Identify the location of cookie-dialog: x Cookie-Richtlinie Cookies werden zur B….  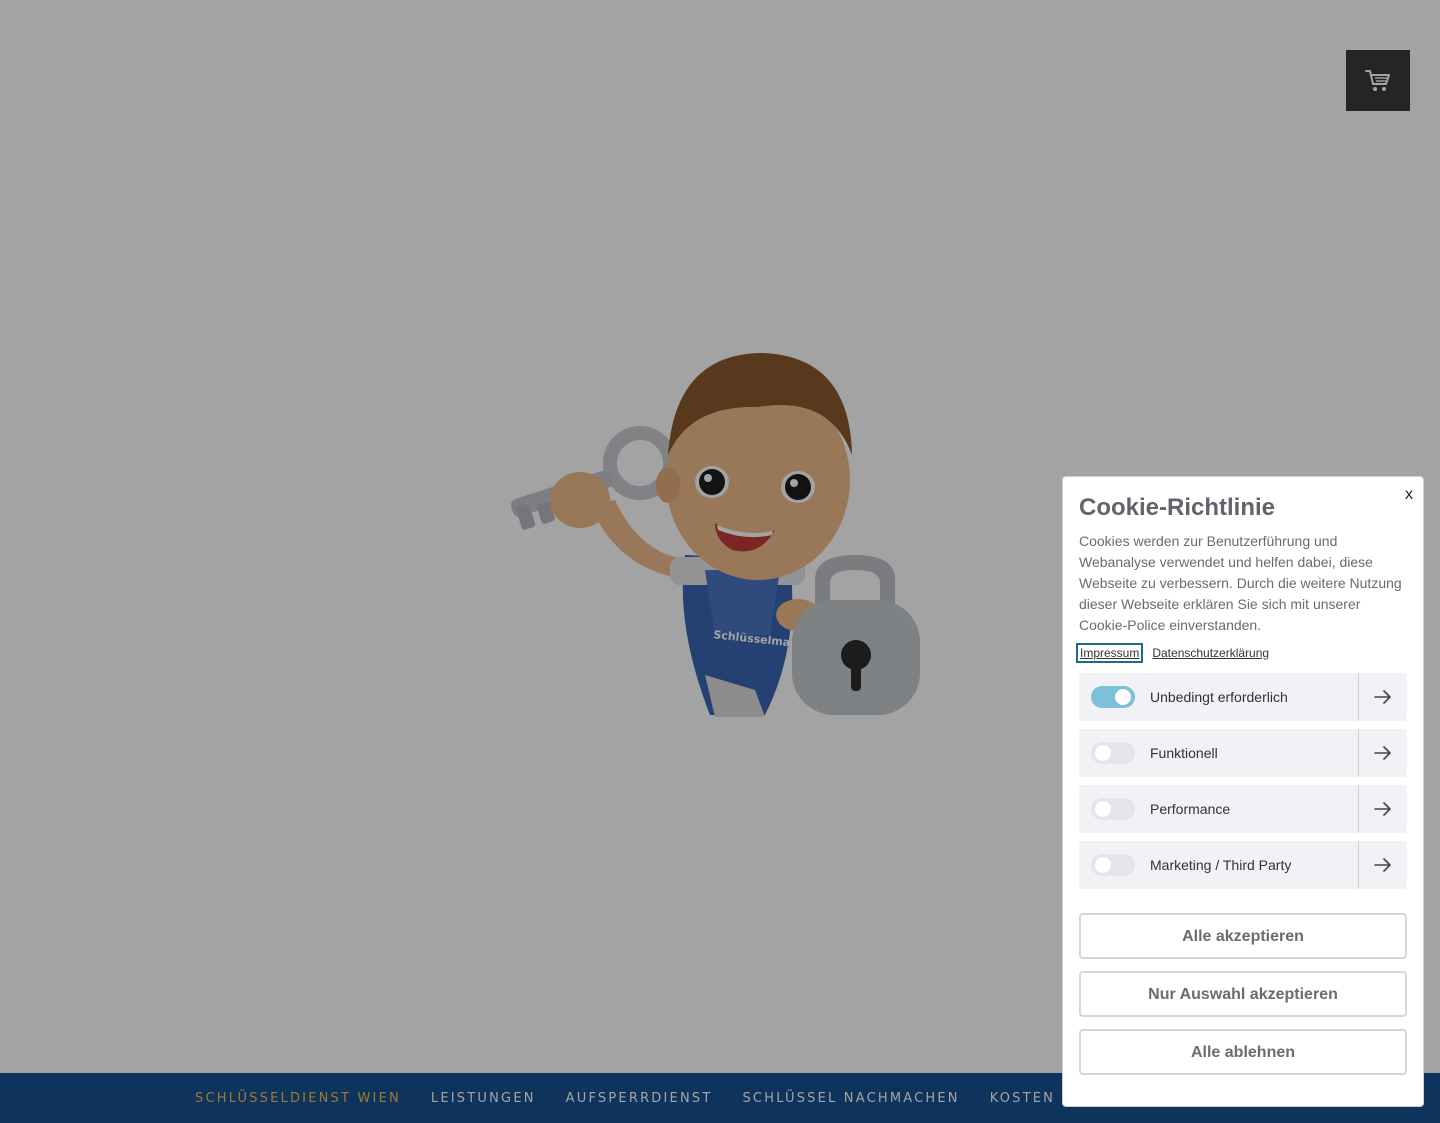
(1243, 791).